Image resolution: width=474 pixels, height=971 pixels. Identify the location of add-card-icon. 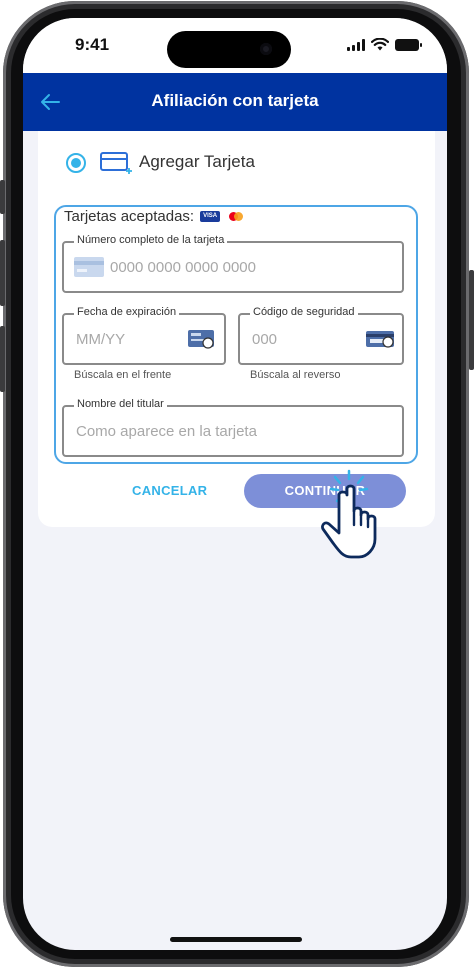
(116, 163).